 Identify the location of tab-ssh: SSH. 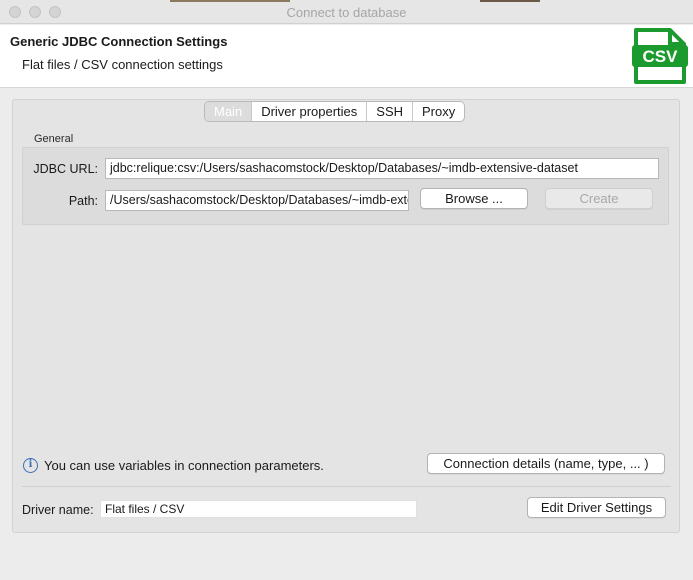
(389, 111).